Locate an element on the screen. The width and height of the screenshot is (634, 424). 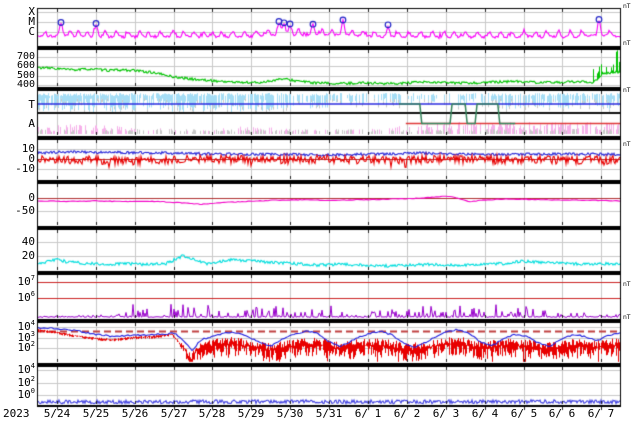
y-tick-label: -10 is located at coordinates (25, 169).